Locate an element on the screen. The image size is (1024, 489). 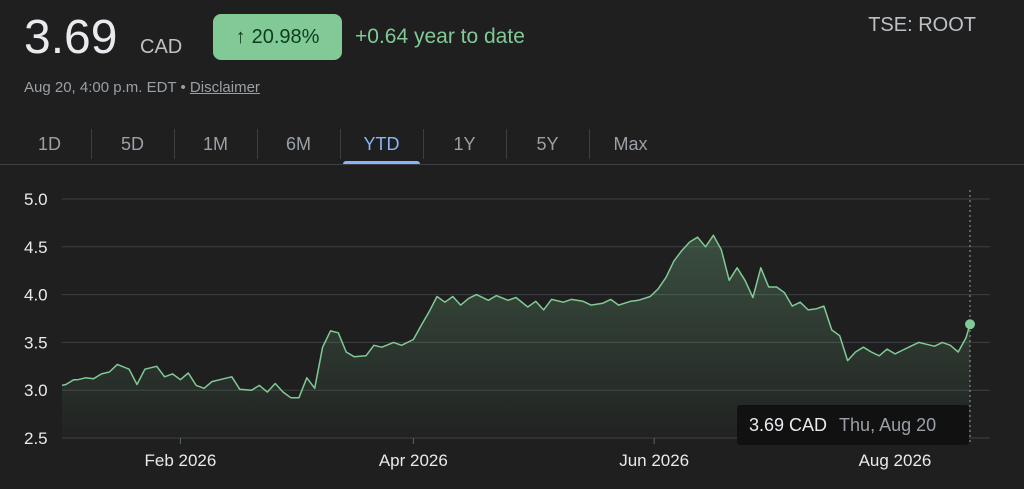
y-tick-label: 5.0 is located at coordinates (36, 199).